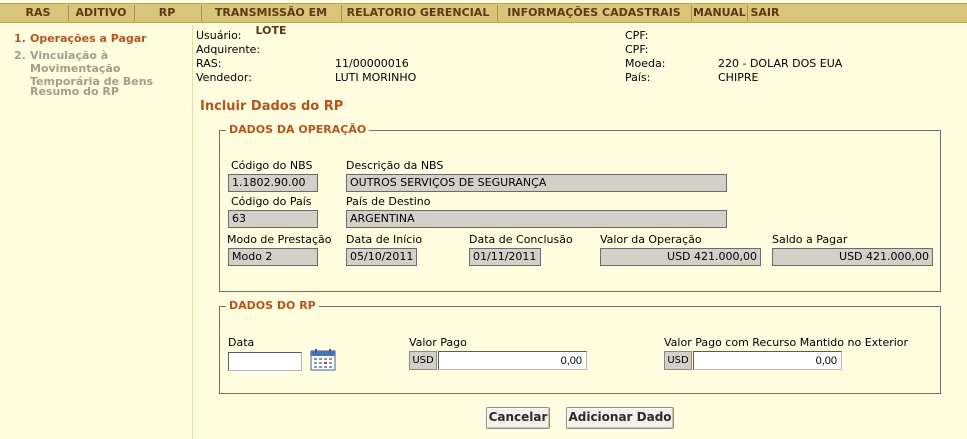 The width and height of the screenshot is (967, 439). What do you see at coordinates (271, 20) in the screenshot?
I see `menu-transmissao-em-lote: TRANSMISSÃO EM LOTE` at bounding box center [271, 20].